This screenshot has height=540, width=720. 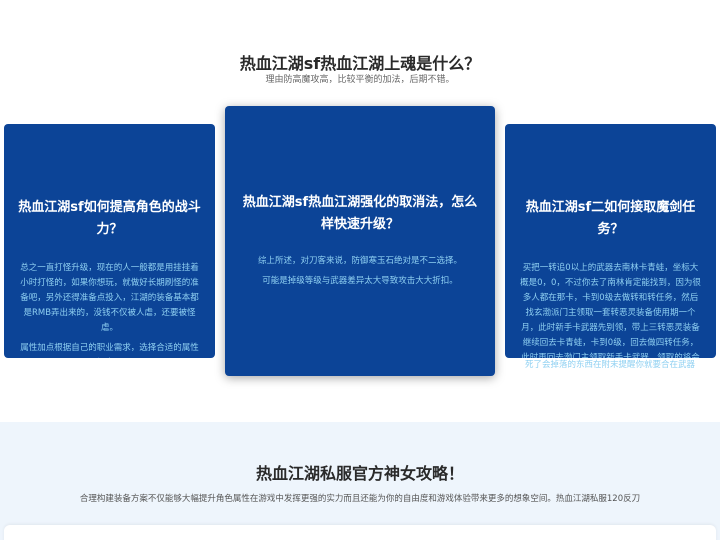 I want to click on card-title: 热血江湖sf热血江湖强化的取消法，怎么样快速升级？, so click(x=360, y=213).